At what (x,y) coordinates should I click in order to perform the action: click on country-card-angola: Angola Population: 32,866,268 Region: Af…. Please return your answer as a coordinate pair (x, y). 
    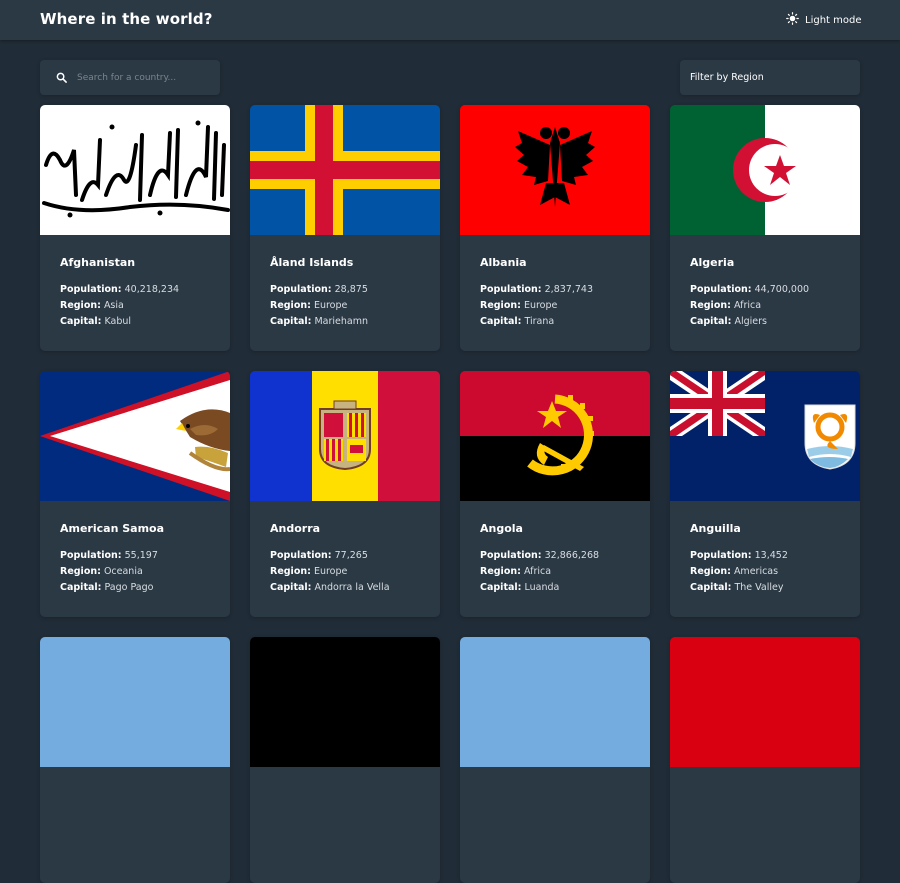
    Looking at the image, I should click on (555, 494).